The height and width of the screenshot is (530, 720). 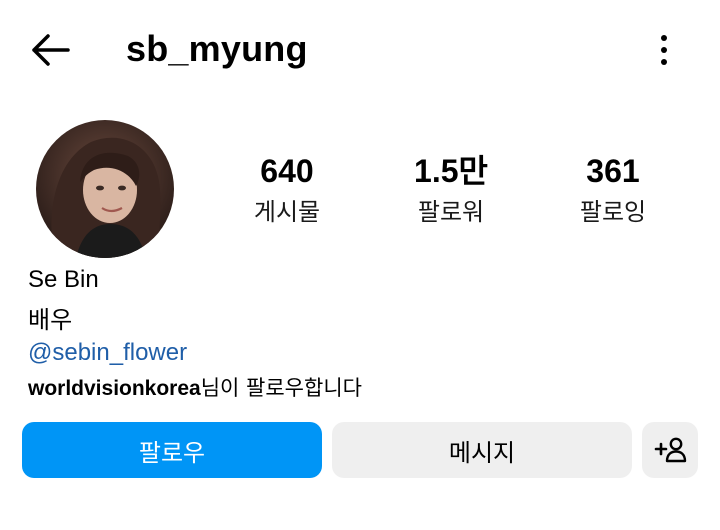 What do you see at coordinates (287, 190) in the screenshot?
I see `stat-posts: 640 게시물` at bounding box center [287, 190].